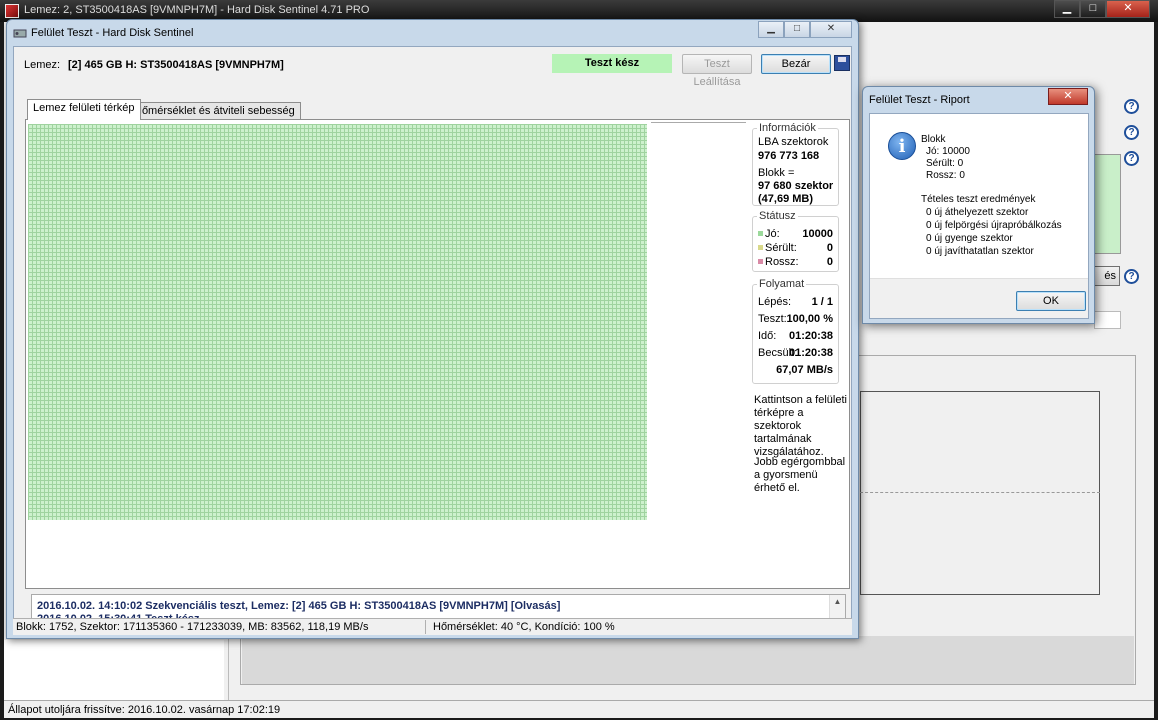  Describe the element at coordinates (176, 65) in the screenshot. I see `disk-value: [2] 465 GB H: ST3500418AS [9VMNPH7M]` at that location.